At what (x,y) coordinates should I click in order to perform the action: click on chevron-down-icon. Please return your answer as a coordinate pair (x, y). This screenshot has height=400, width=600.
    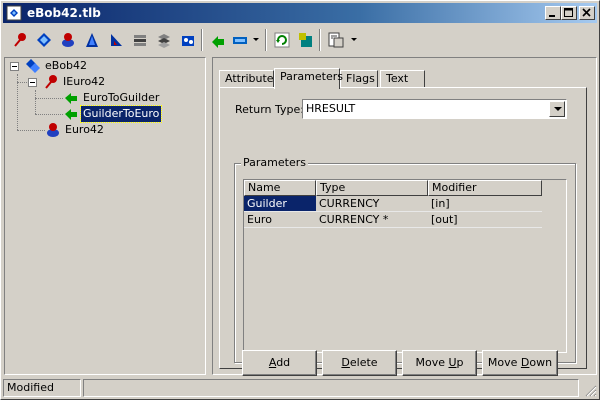
    Looking at the image, I should click on (557, 109).